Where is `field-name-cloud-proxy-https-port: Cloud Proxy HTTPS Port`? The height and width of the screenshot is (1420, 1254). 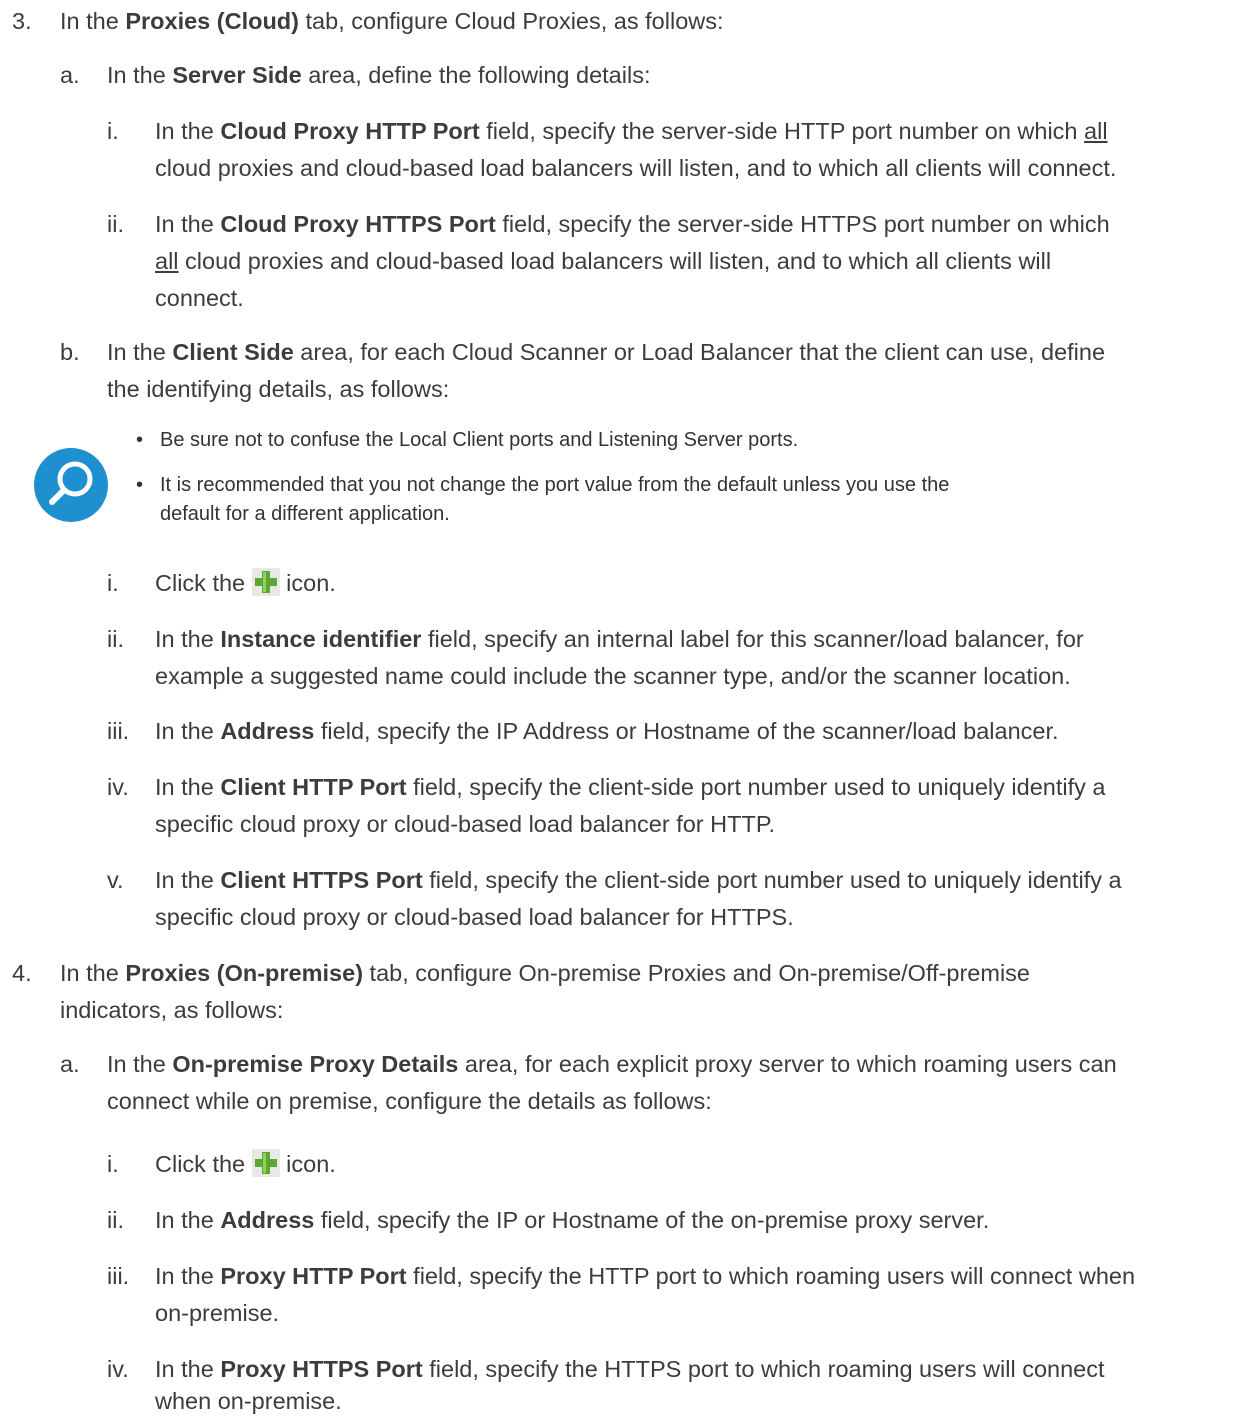
field-name-cloud-proxy-https-port: Cloud Proxy HTTPS Port is located at coordinates (358, 224).